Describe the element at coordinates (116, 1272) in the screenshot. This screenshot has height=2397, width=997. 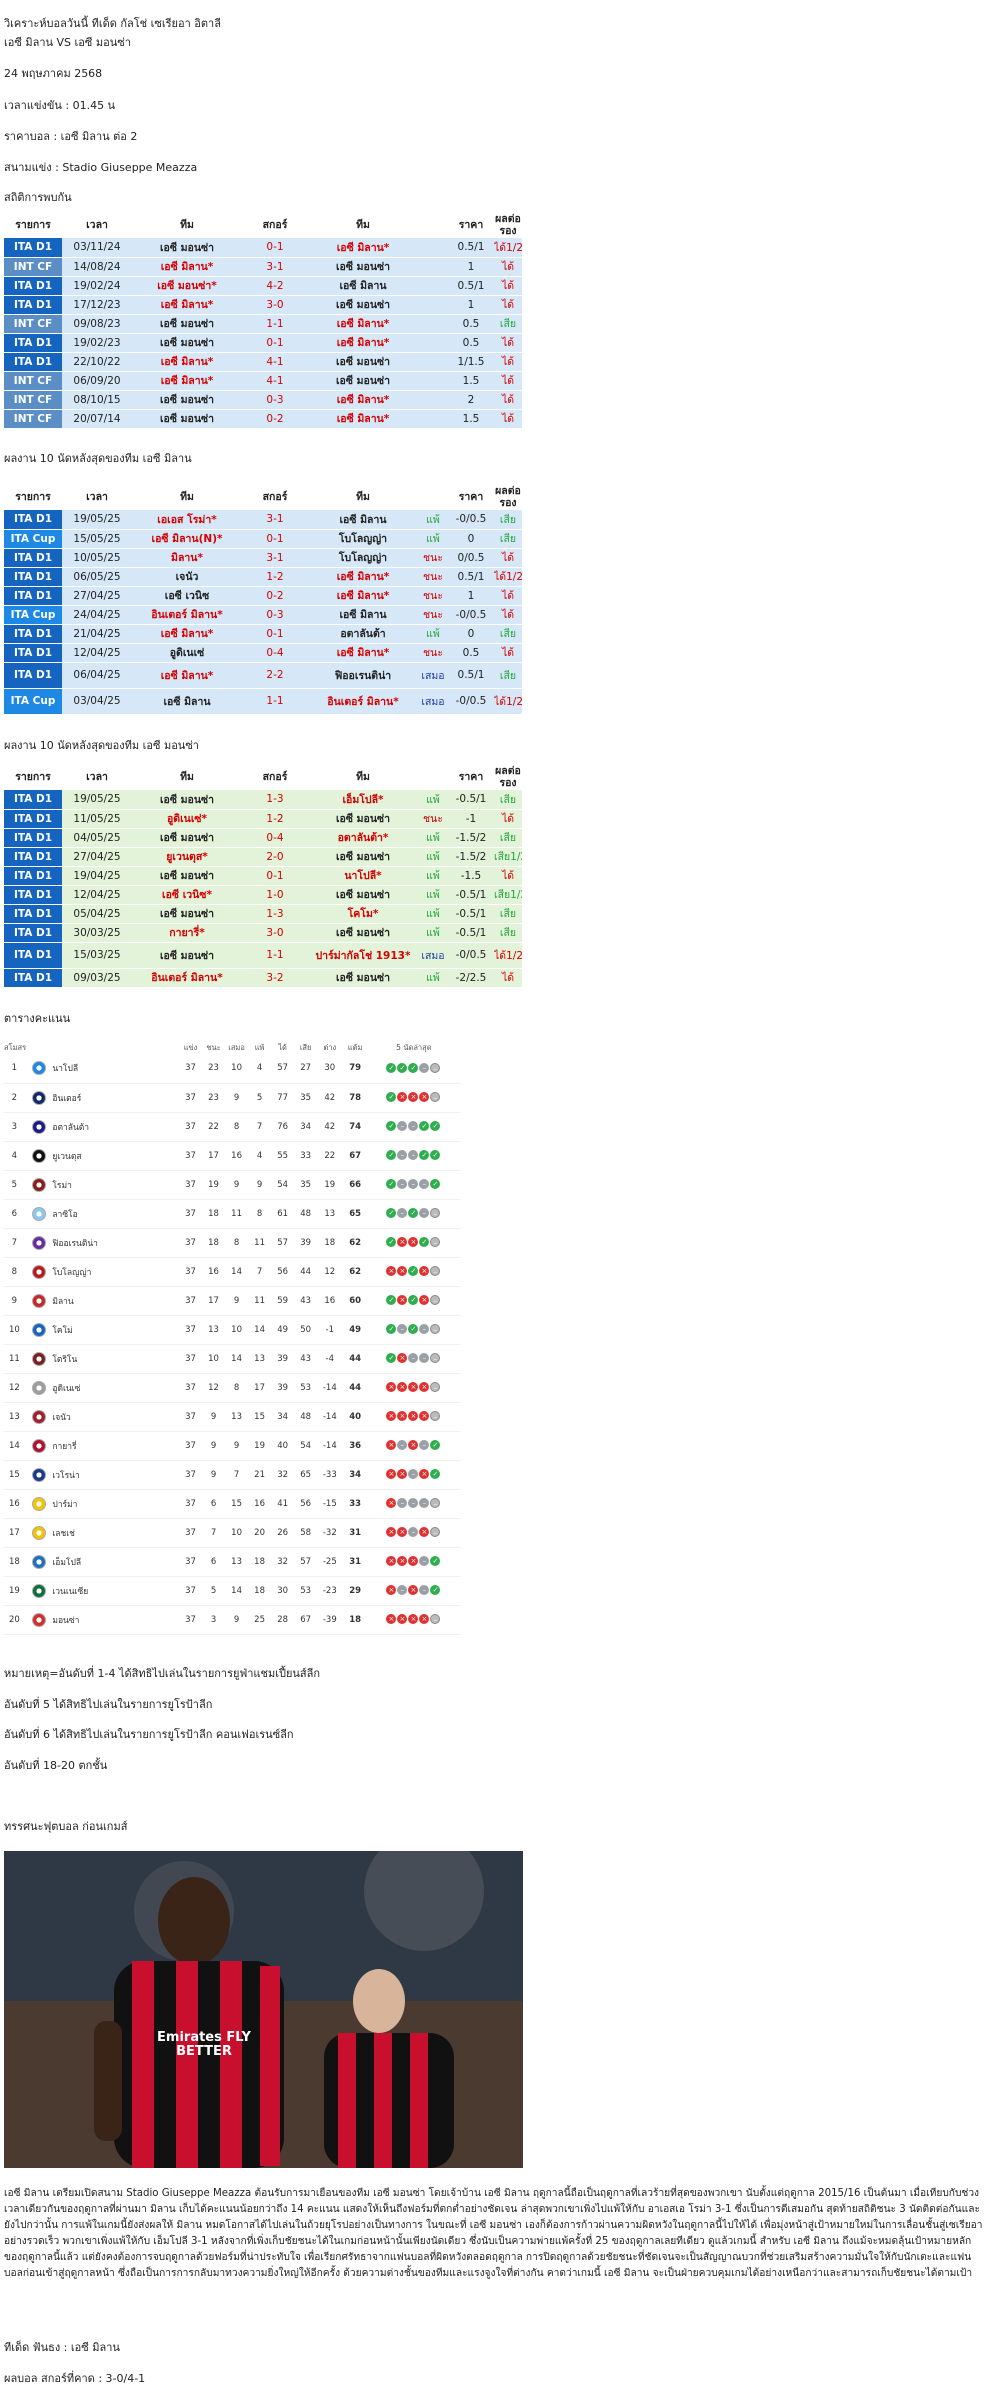
I see `cell-team: โบโลญญ่า` at that location.